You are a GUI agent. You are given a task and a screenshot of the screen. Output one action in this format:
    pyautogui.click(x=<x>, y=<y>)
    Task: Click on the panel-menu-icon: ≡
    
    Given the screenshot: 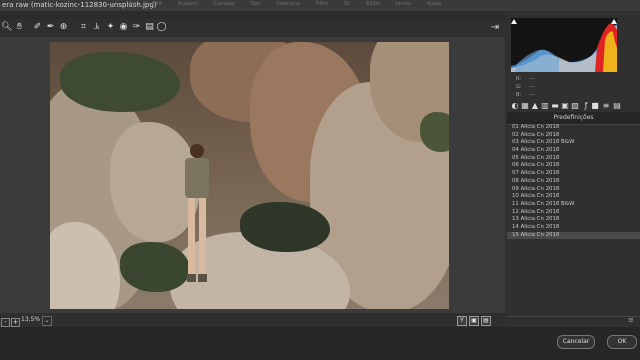 What is the action you would take?
    pyautogui.click(x=633, y=320)
    